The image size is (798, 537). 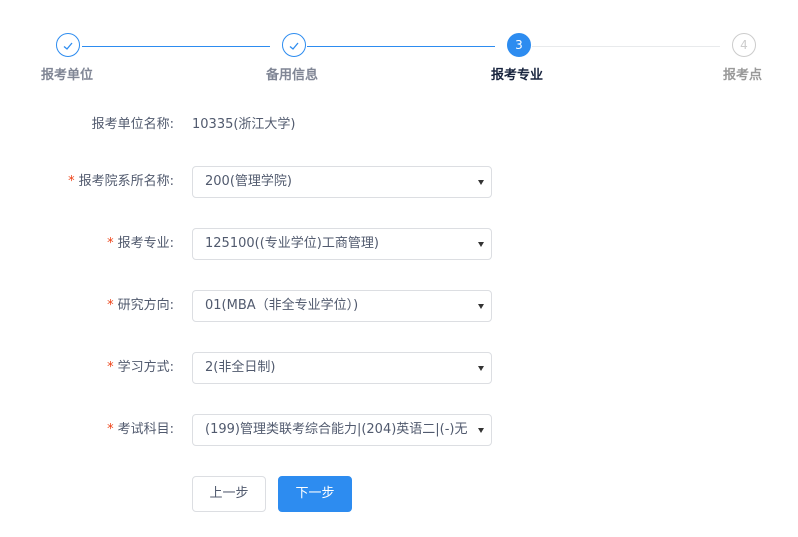 I want to click on study-mode-label-wrap: * 学习方式:, so click(x=140, y=368).